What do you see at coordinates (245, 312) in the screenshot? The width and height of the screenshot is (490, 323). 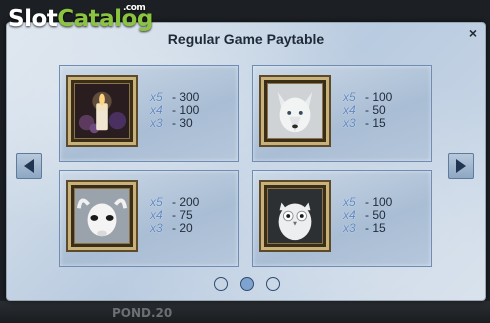 I see `game-footer-bar: POND.20` at bounding box center [245, 312].